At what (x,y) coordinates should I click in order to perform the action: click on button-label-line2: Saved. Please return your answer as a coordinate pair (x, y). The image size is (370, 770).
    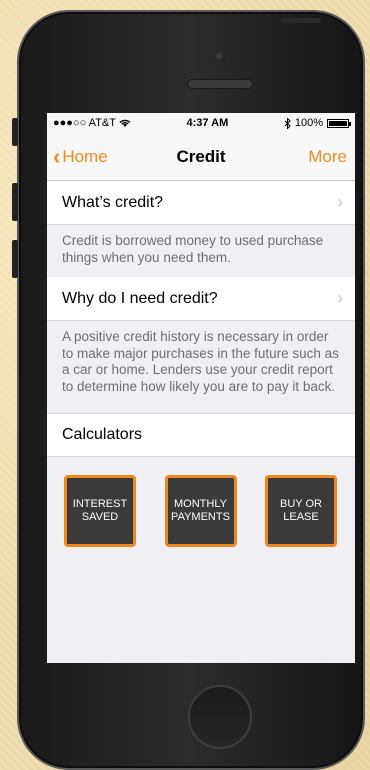
    Looking at the image, I should click on (100, 517).